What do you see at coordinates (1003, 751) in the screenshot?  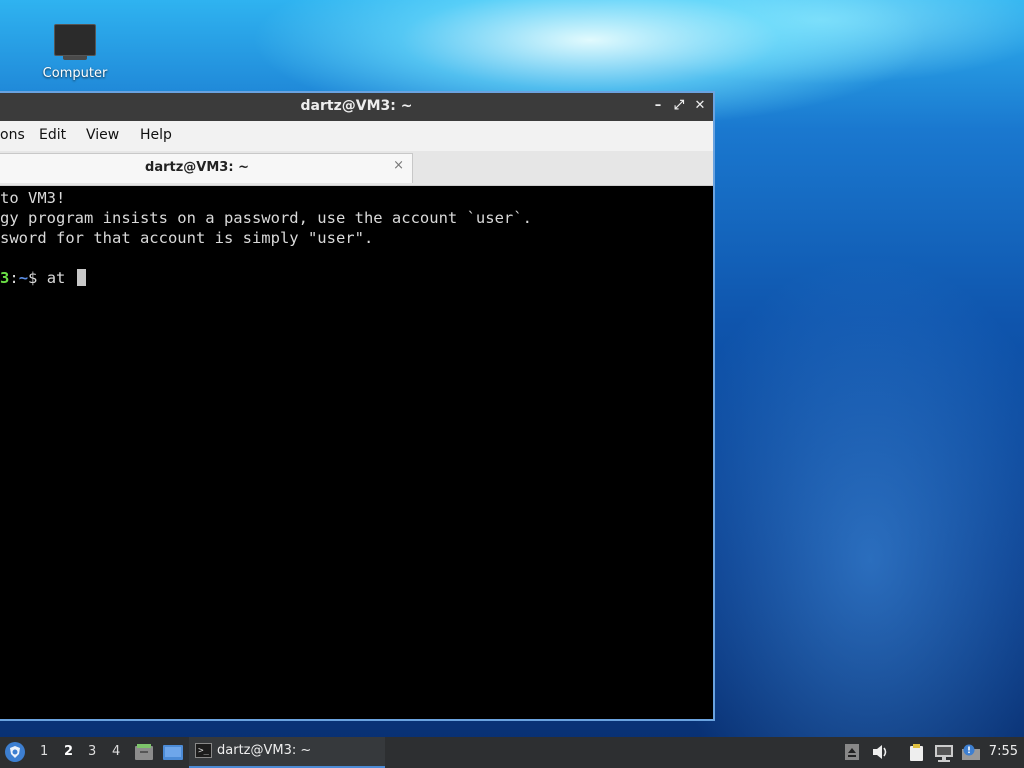 I see `clock: 7:55` at bounding box center [1003, 751].